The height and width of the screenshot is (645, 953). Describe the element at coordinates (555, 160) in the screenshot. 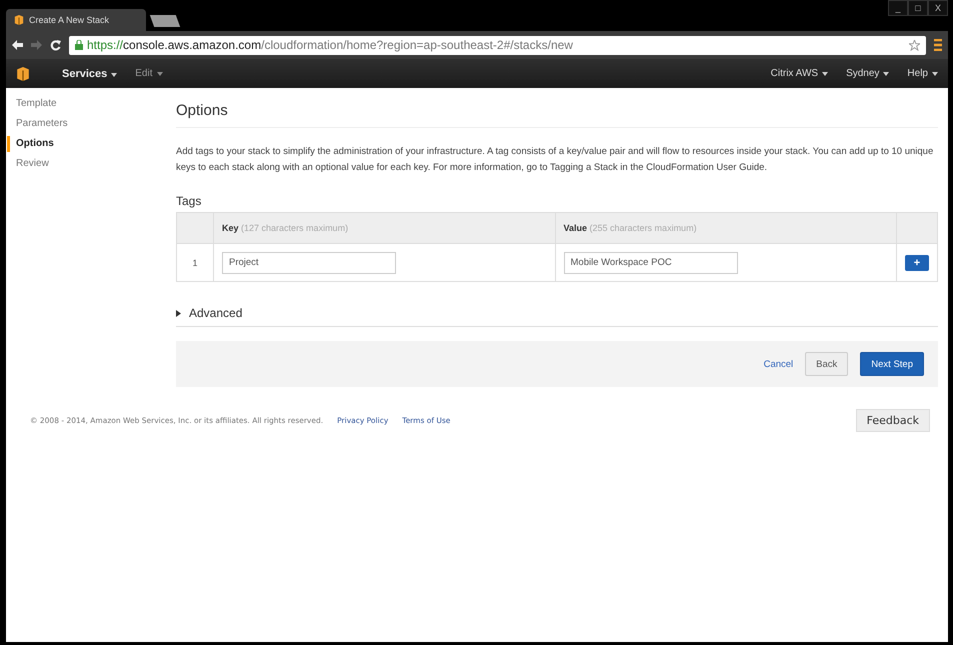

I see `description: Add tags to your stack to simplify the administration of your infrastructure. A tag consists of a key/value pair and will flow to resources inside your stack. You can add up to 10 unique keys to each stack along with an optional value for each key. For more information, go to Tagging a Stack in the CloudFormation User Guide.` at that location.